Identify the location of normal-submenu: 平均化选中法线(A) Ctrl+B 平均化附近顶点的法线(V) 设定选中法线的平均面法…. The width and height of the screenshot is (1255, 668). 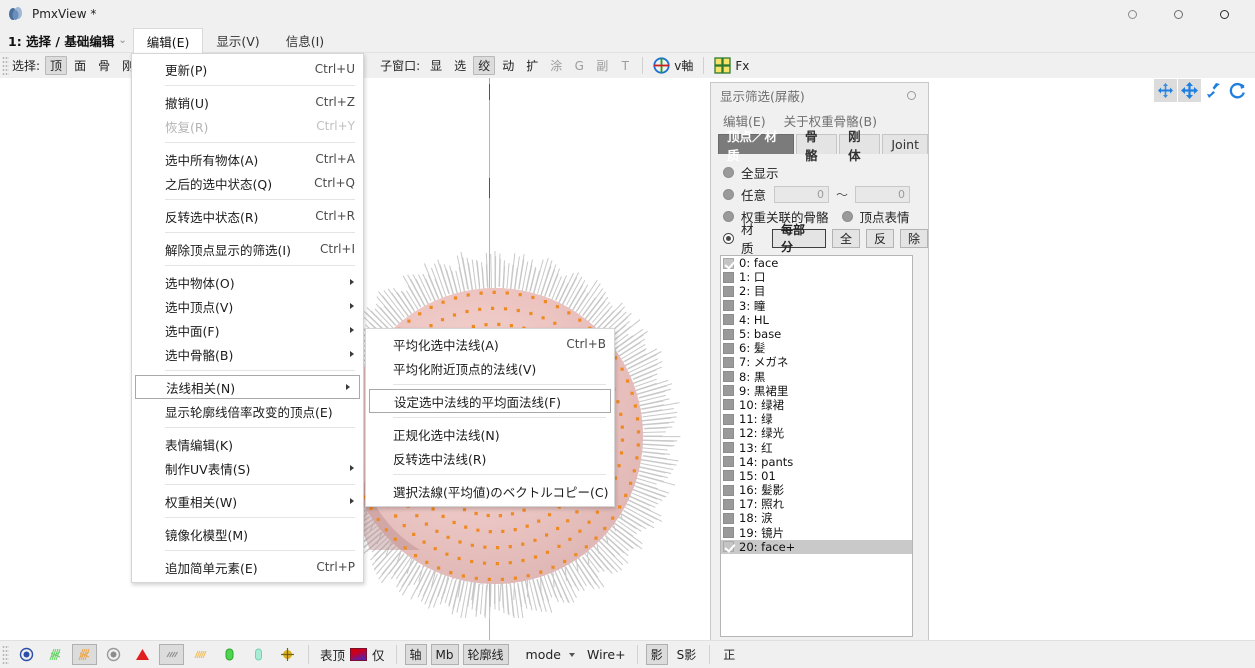
(490, 417).